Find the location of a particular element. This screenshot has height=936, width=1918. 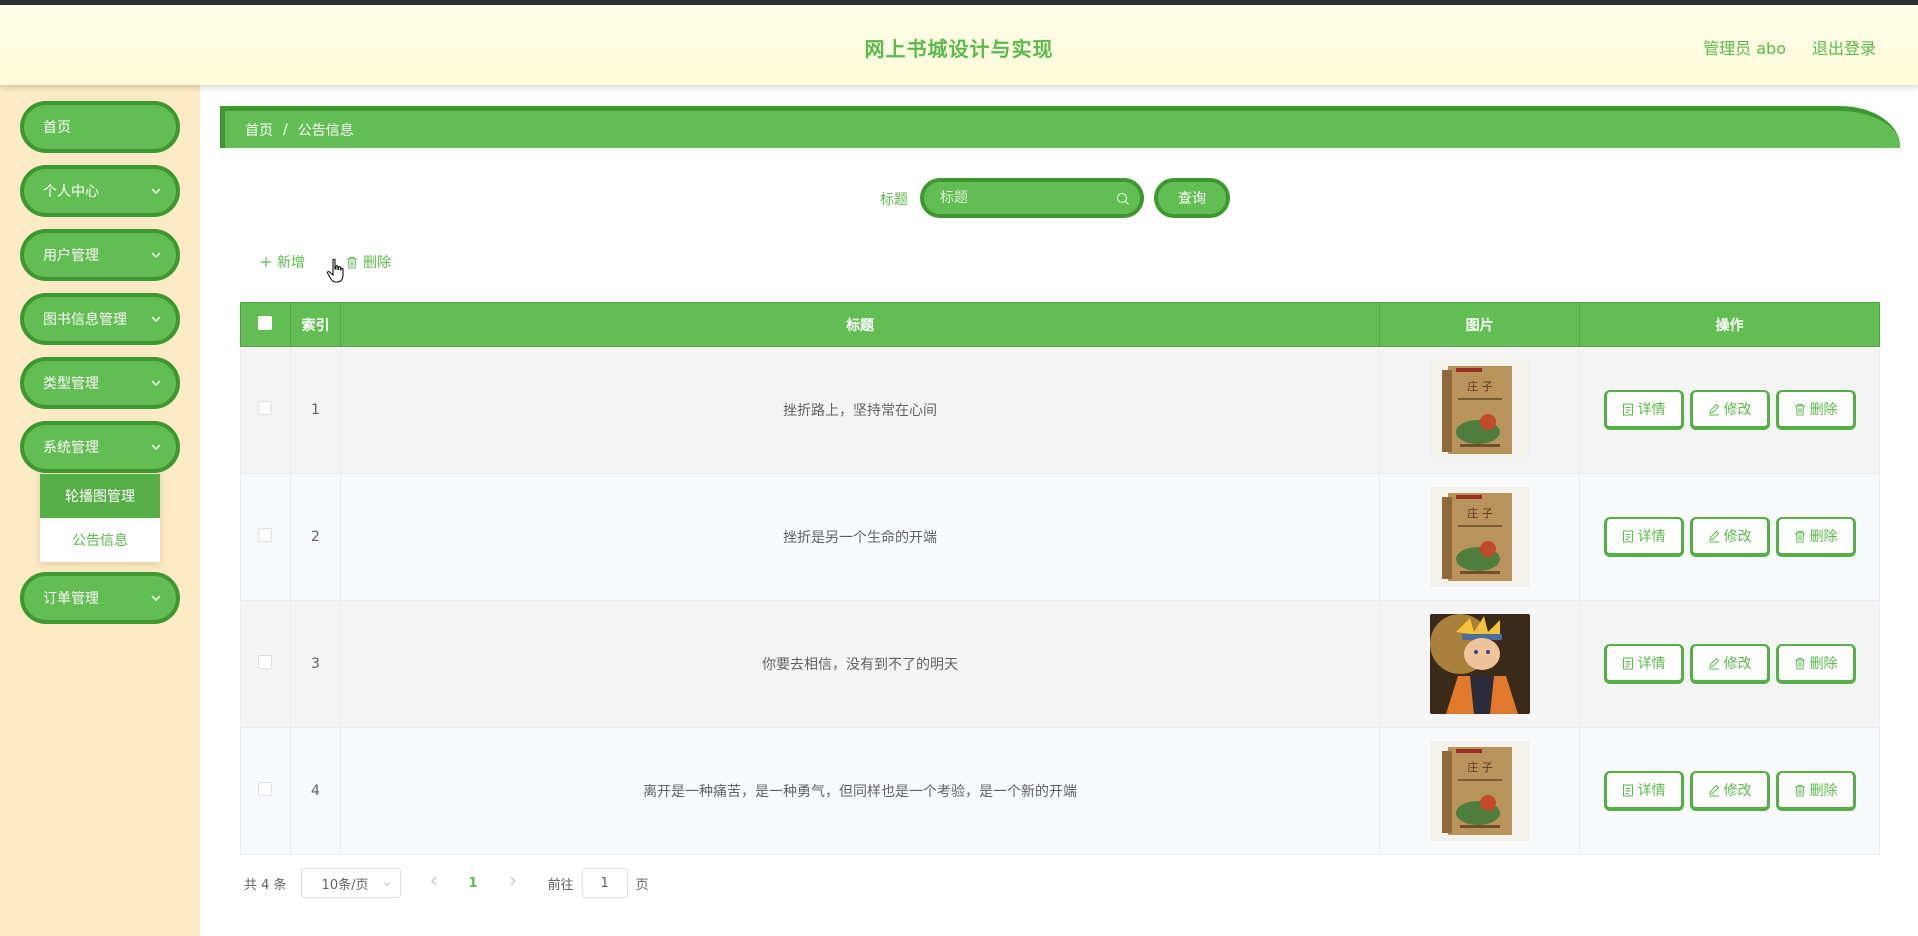

sidebar-item-label: 订单管理 is located at coordinates (71, 599).